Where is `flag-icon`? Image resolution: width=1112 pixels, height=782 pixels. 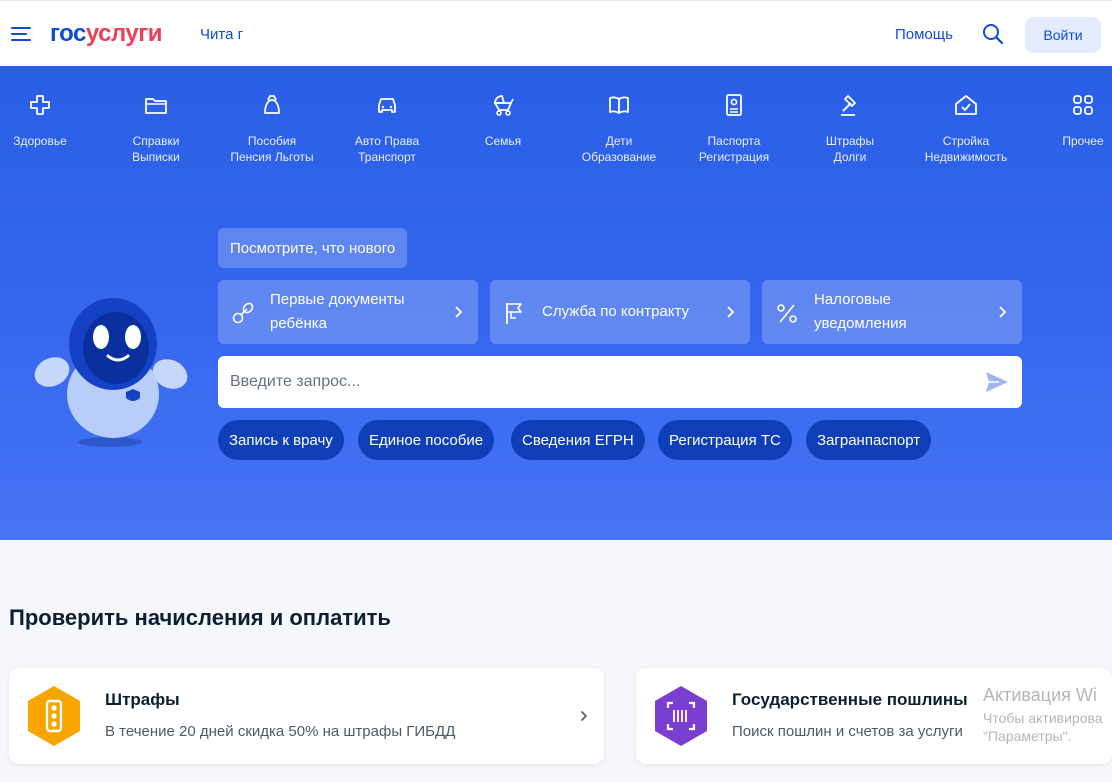
flag-icon is located at coordinates (514, 313).